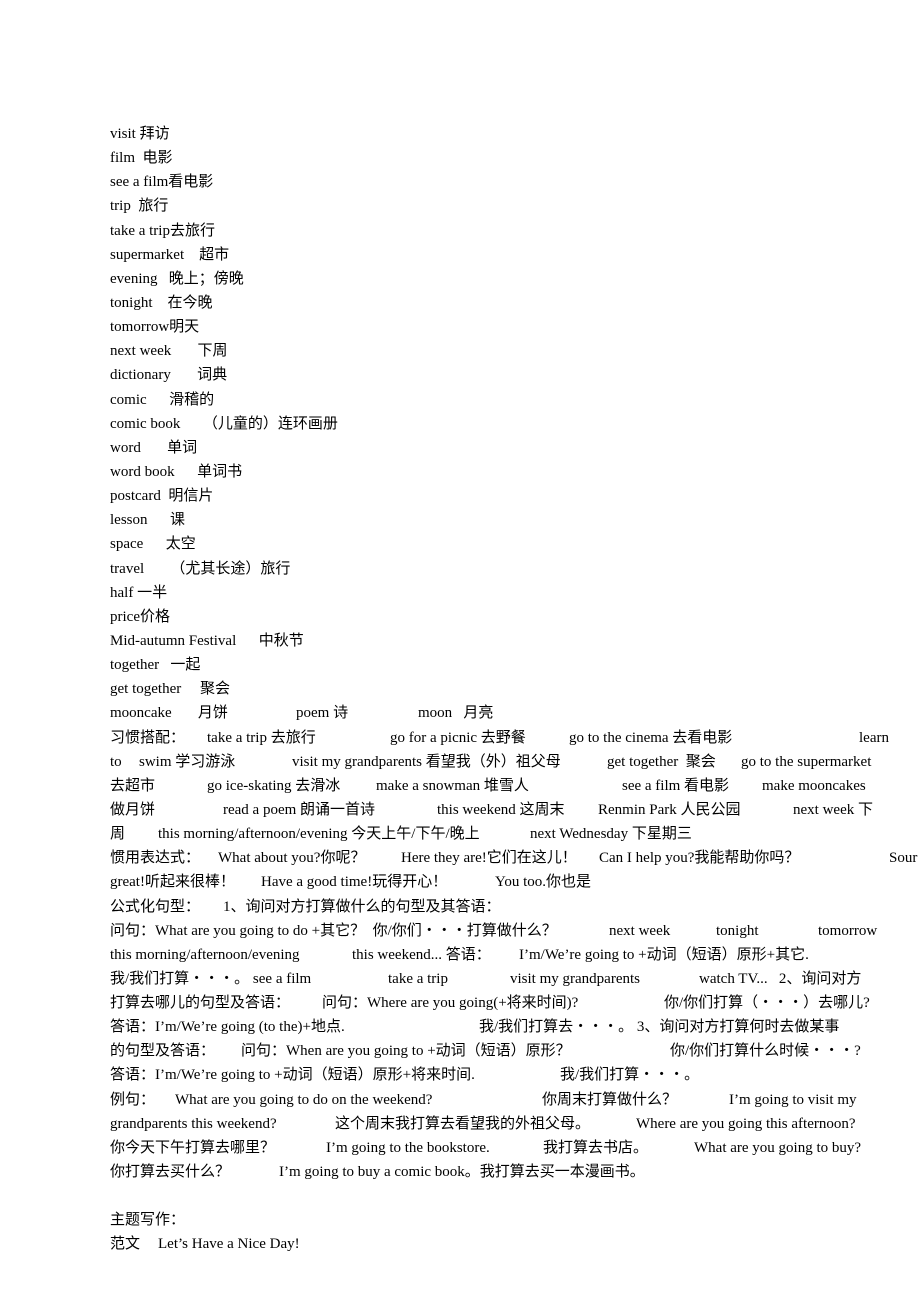 The image size is (920, 1302). What do you see at coordinates (133, 809) in the screenshot?
I see `collocation: 做月饼` at bounding box center [133, 809].